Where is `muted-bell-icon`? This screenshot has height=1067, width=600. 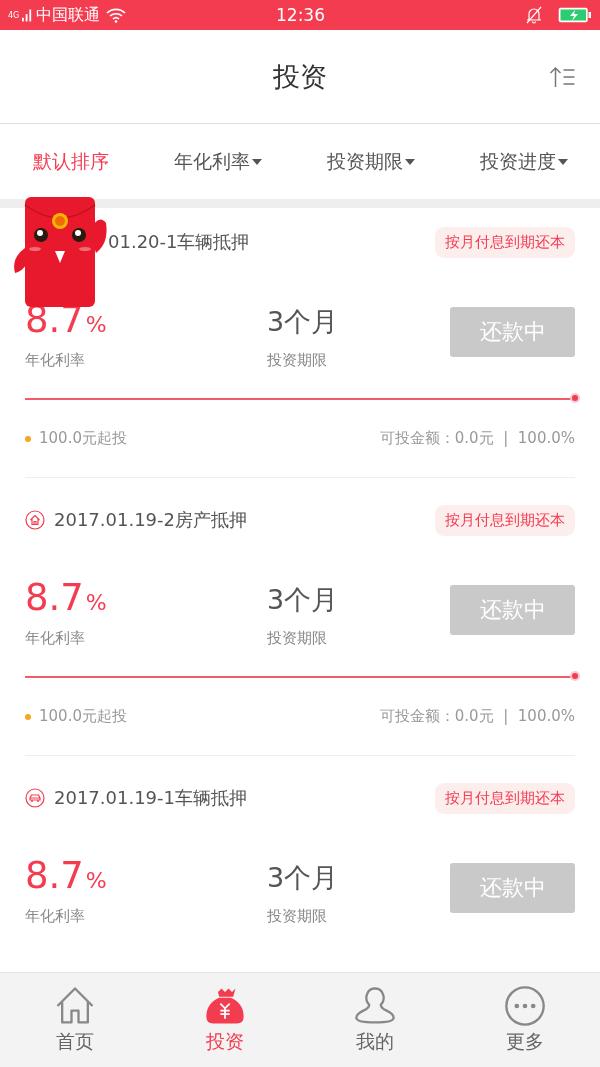
muted-bell-icon is located at coordinates (534, 15).